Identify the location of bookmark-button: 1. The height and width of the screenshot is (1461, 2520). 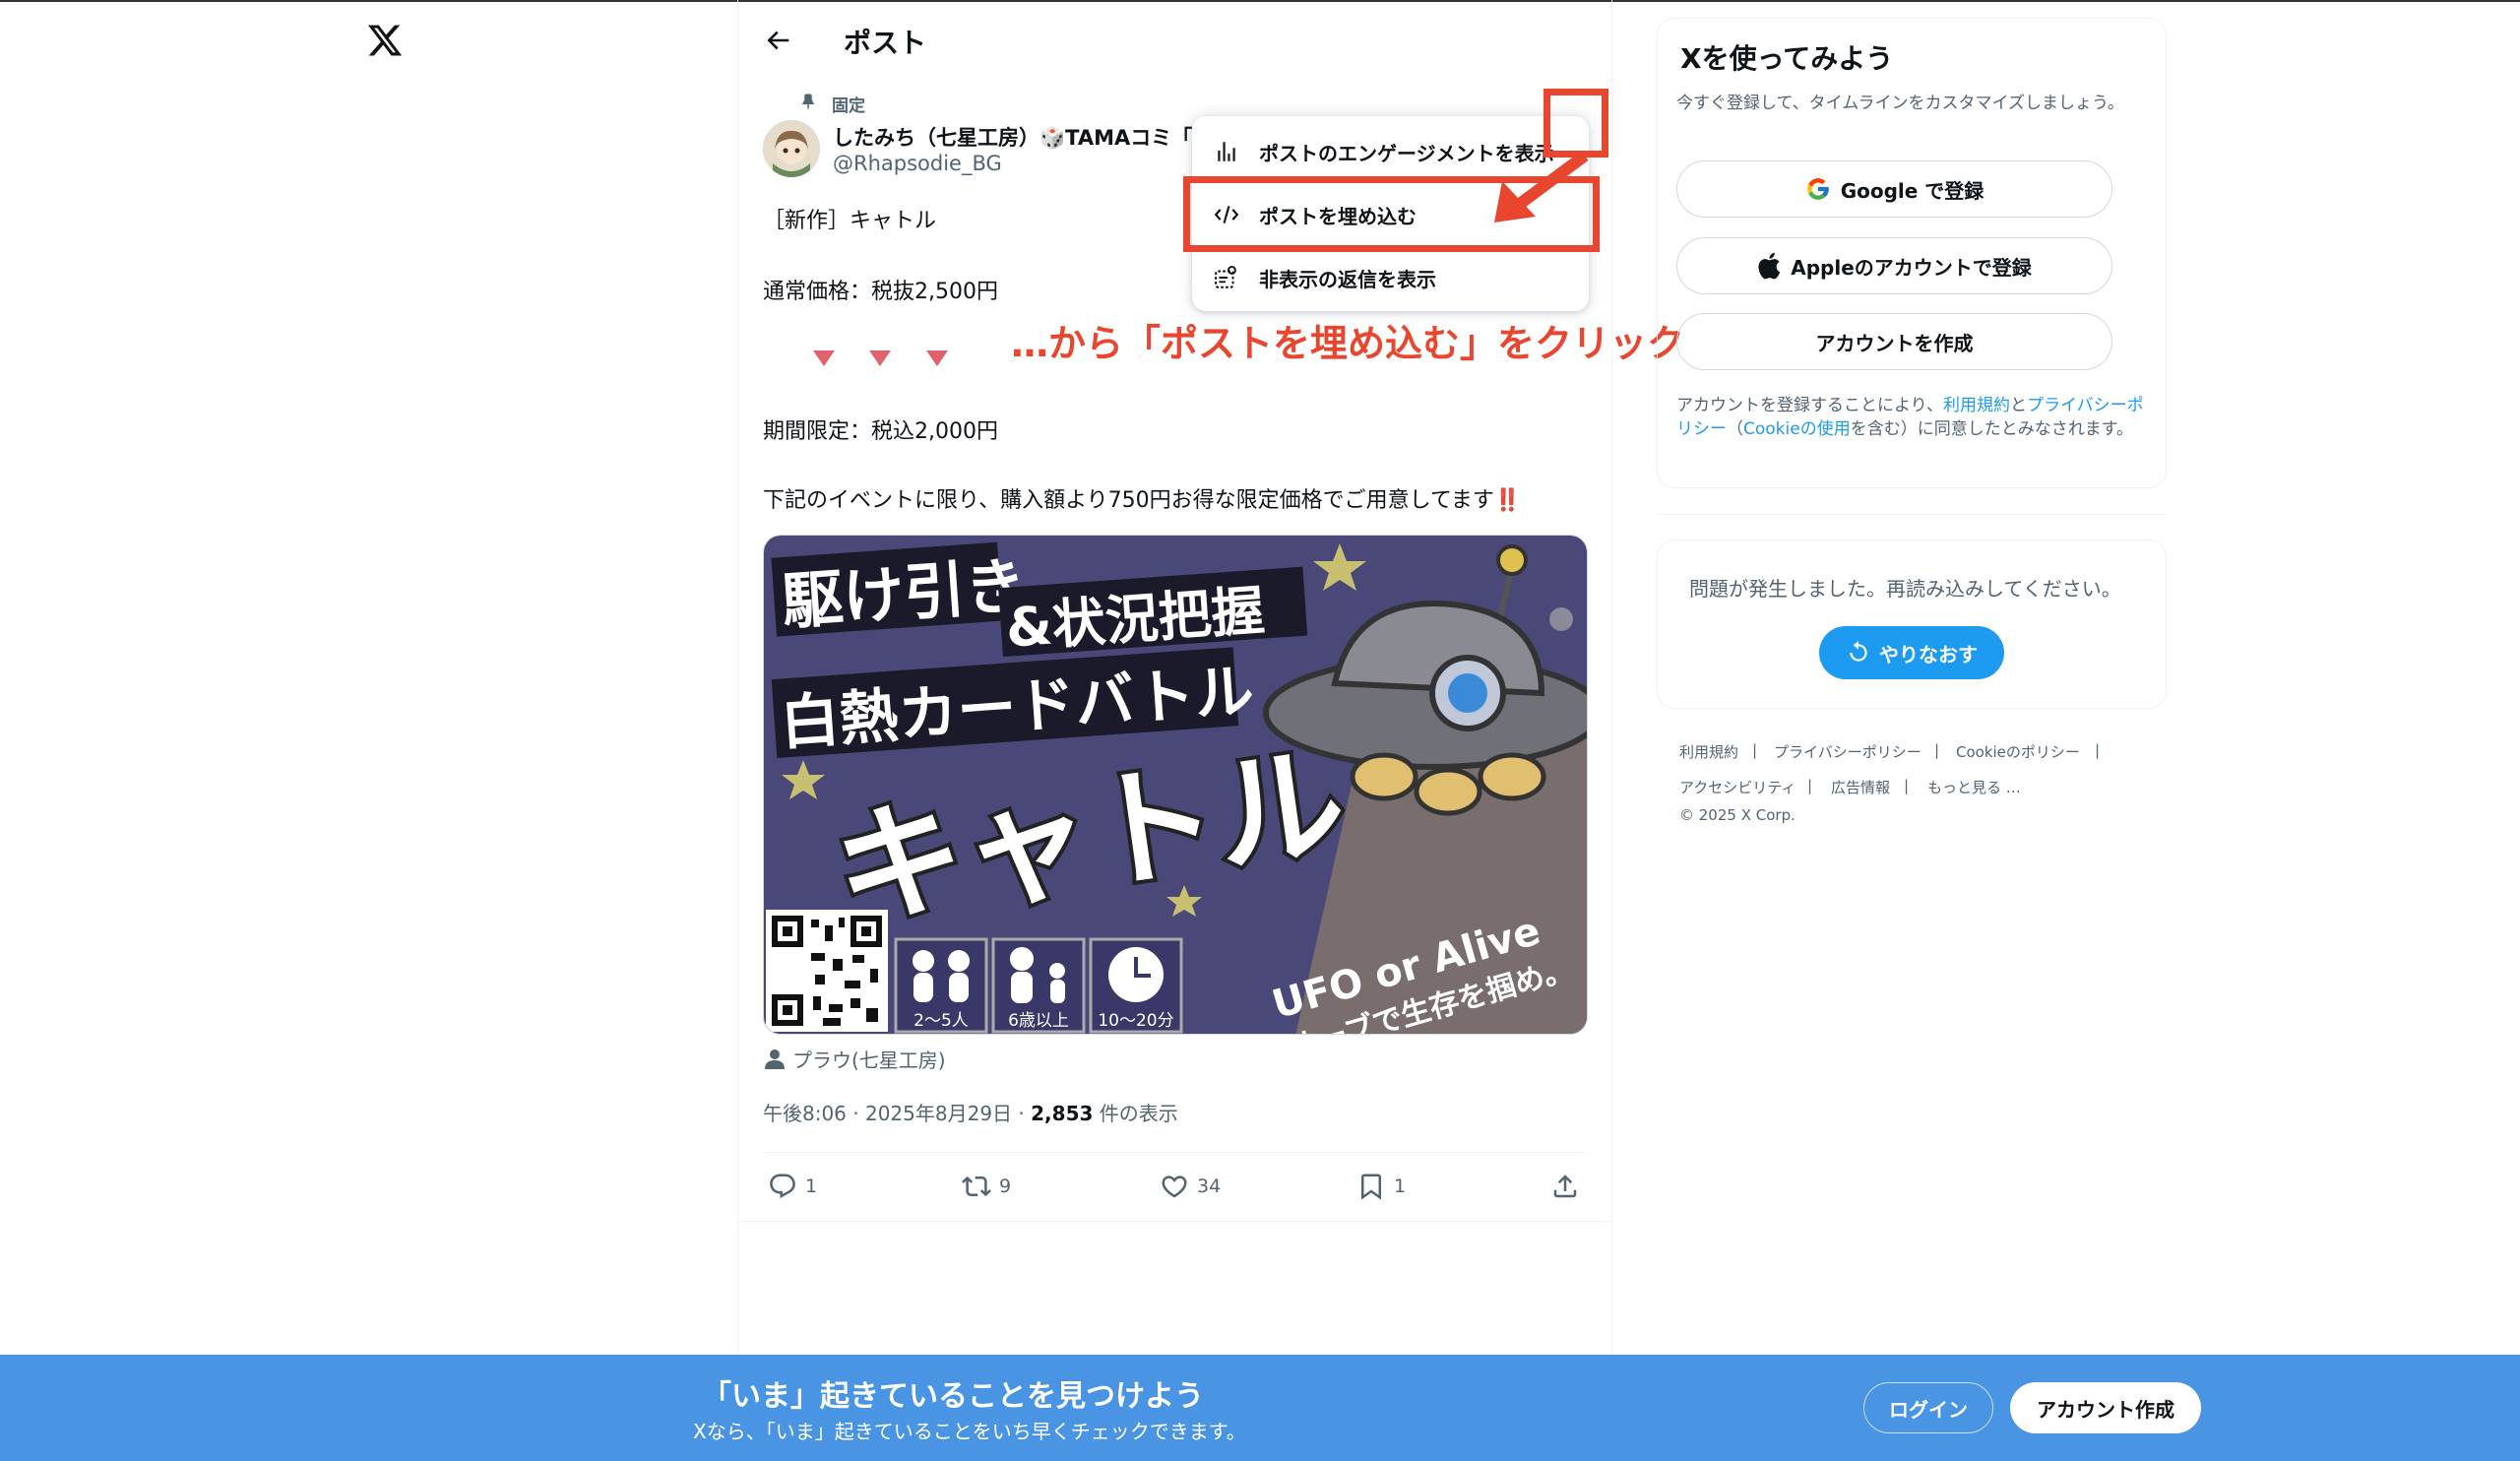
(1381, 1186).